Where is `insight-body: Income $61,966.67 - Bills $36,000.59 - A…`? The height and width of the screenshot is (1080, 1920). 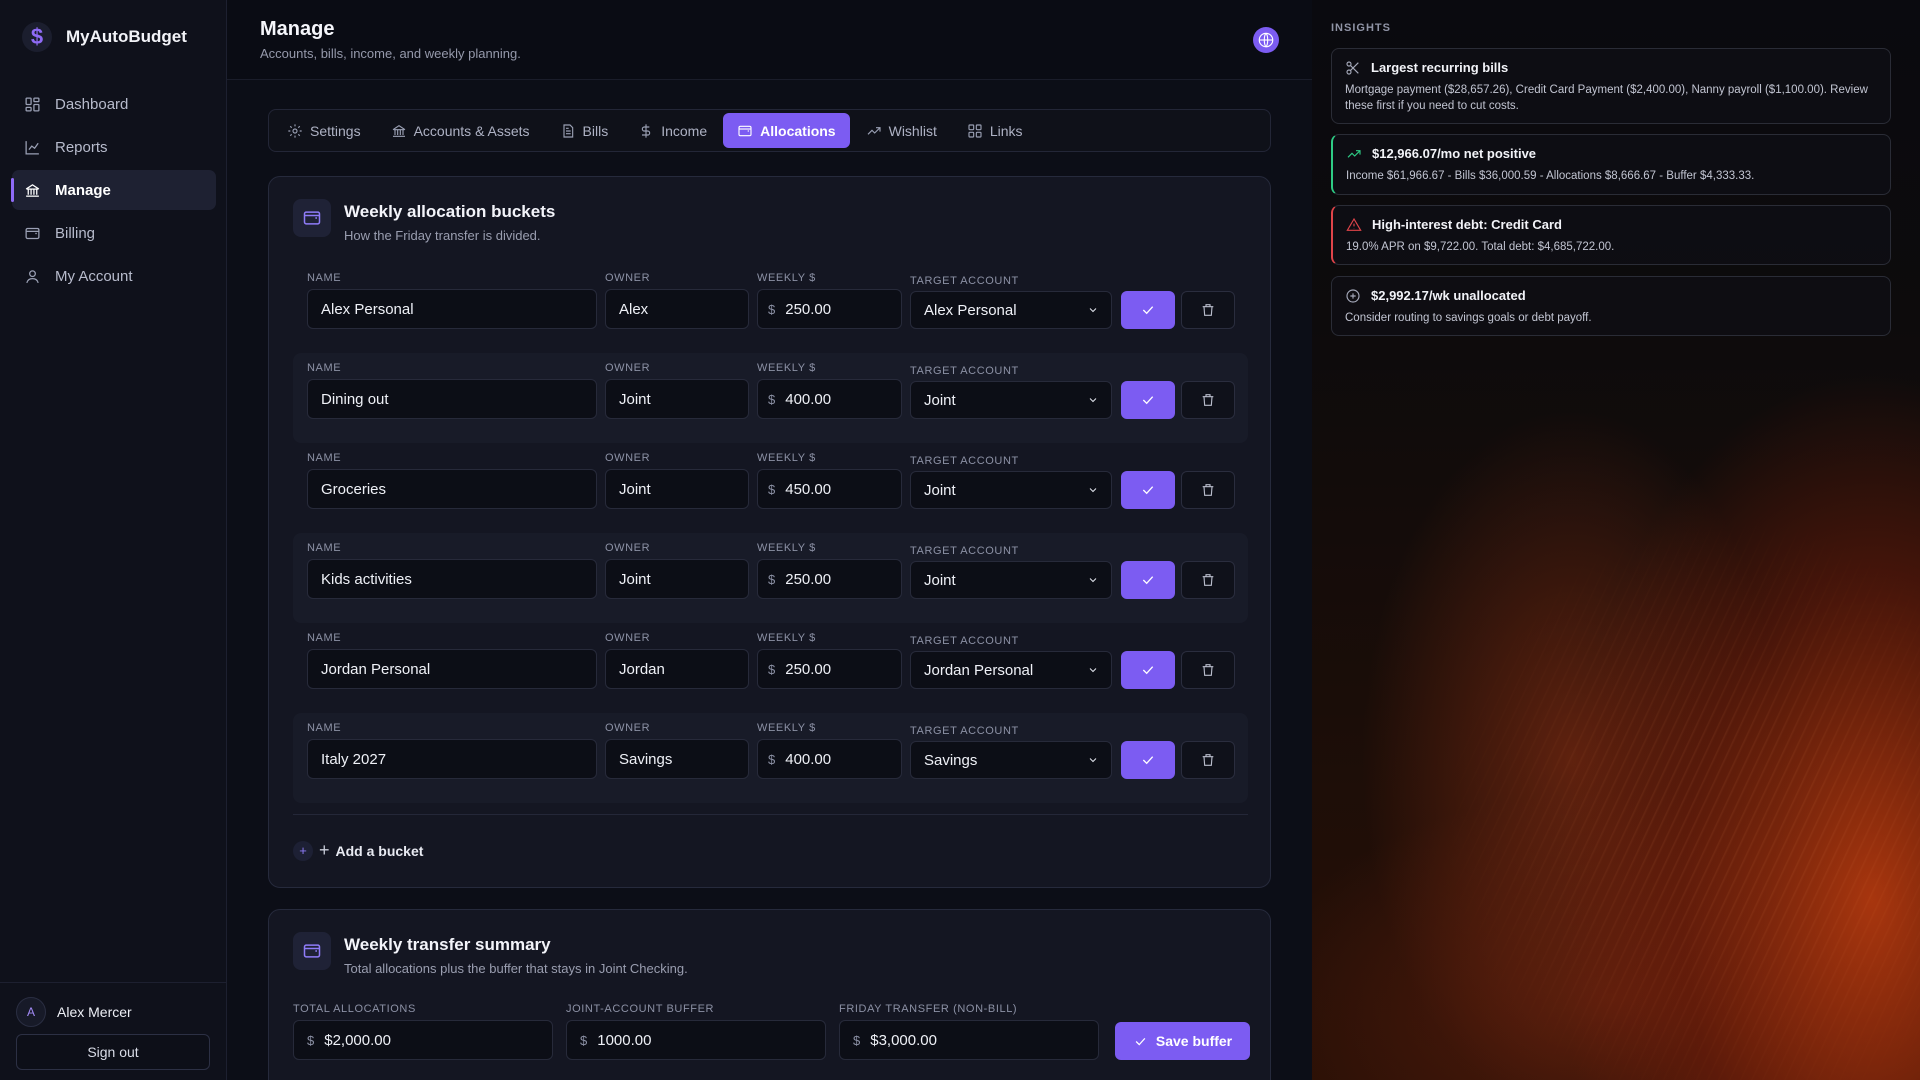 insight-body: Income $61,966.67 - Bills $36,000.59 - A… is located at coordinates (1550, 176).